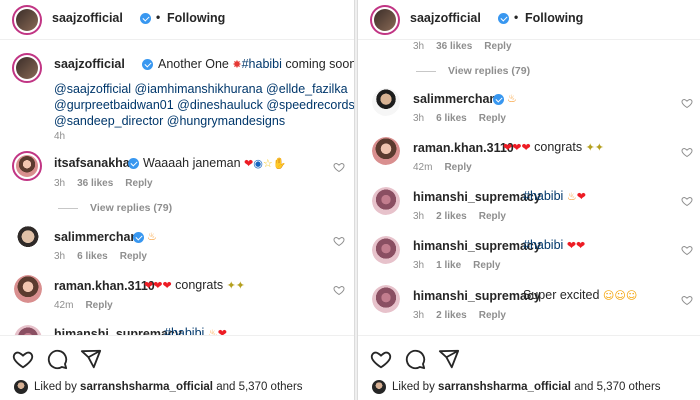  Describe the element at coordinates (169, 121) in the screenshot. I see `caption-mentions-line-3: @sandeep_director @hungrymandesigns` at that location.